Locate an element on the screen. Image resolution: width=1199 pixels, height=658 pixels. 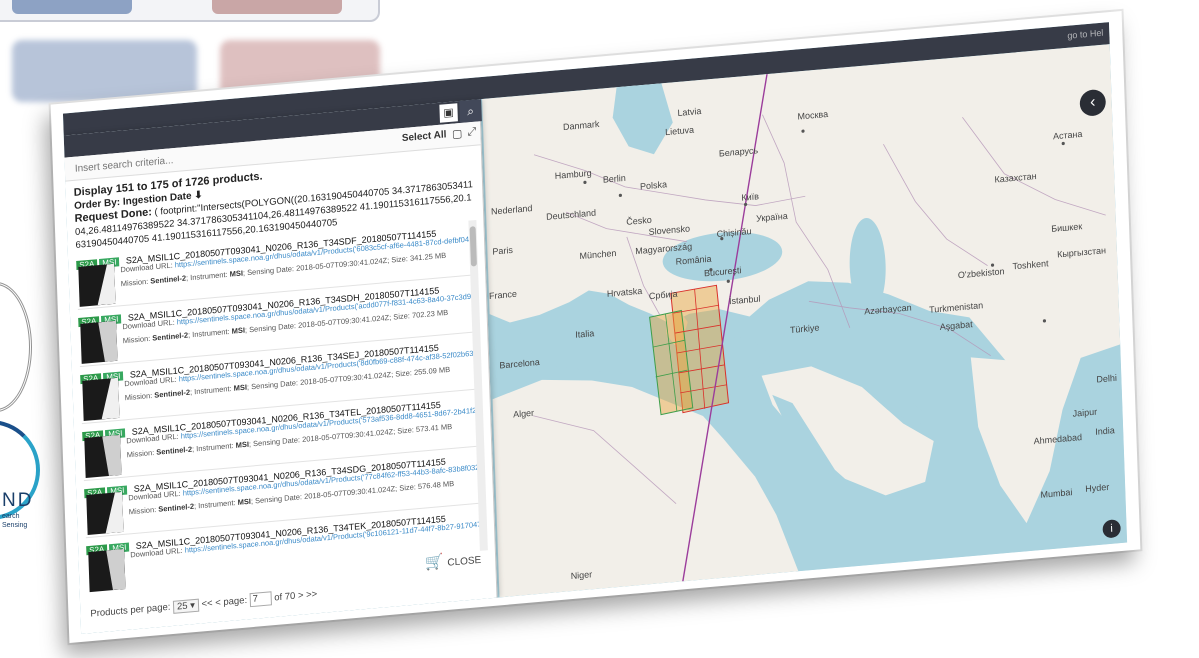
page-total: of 70 is located at coordinates (285, 597).